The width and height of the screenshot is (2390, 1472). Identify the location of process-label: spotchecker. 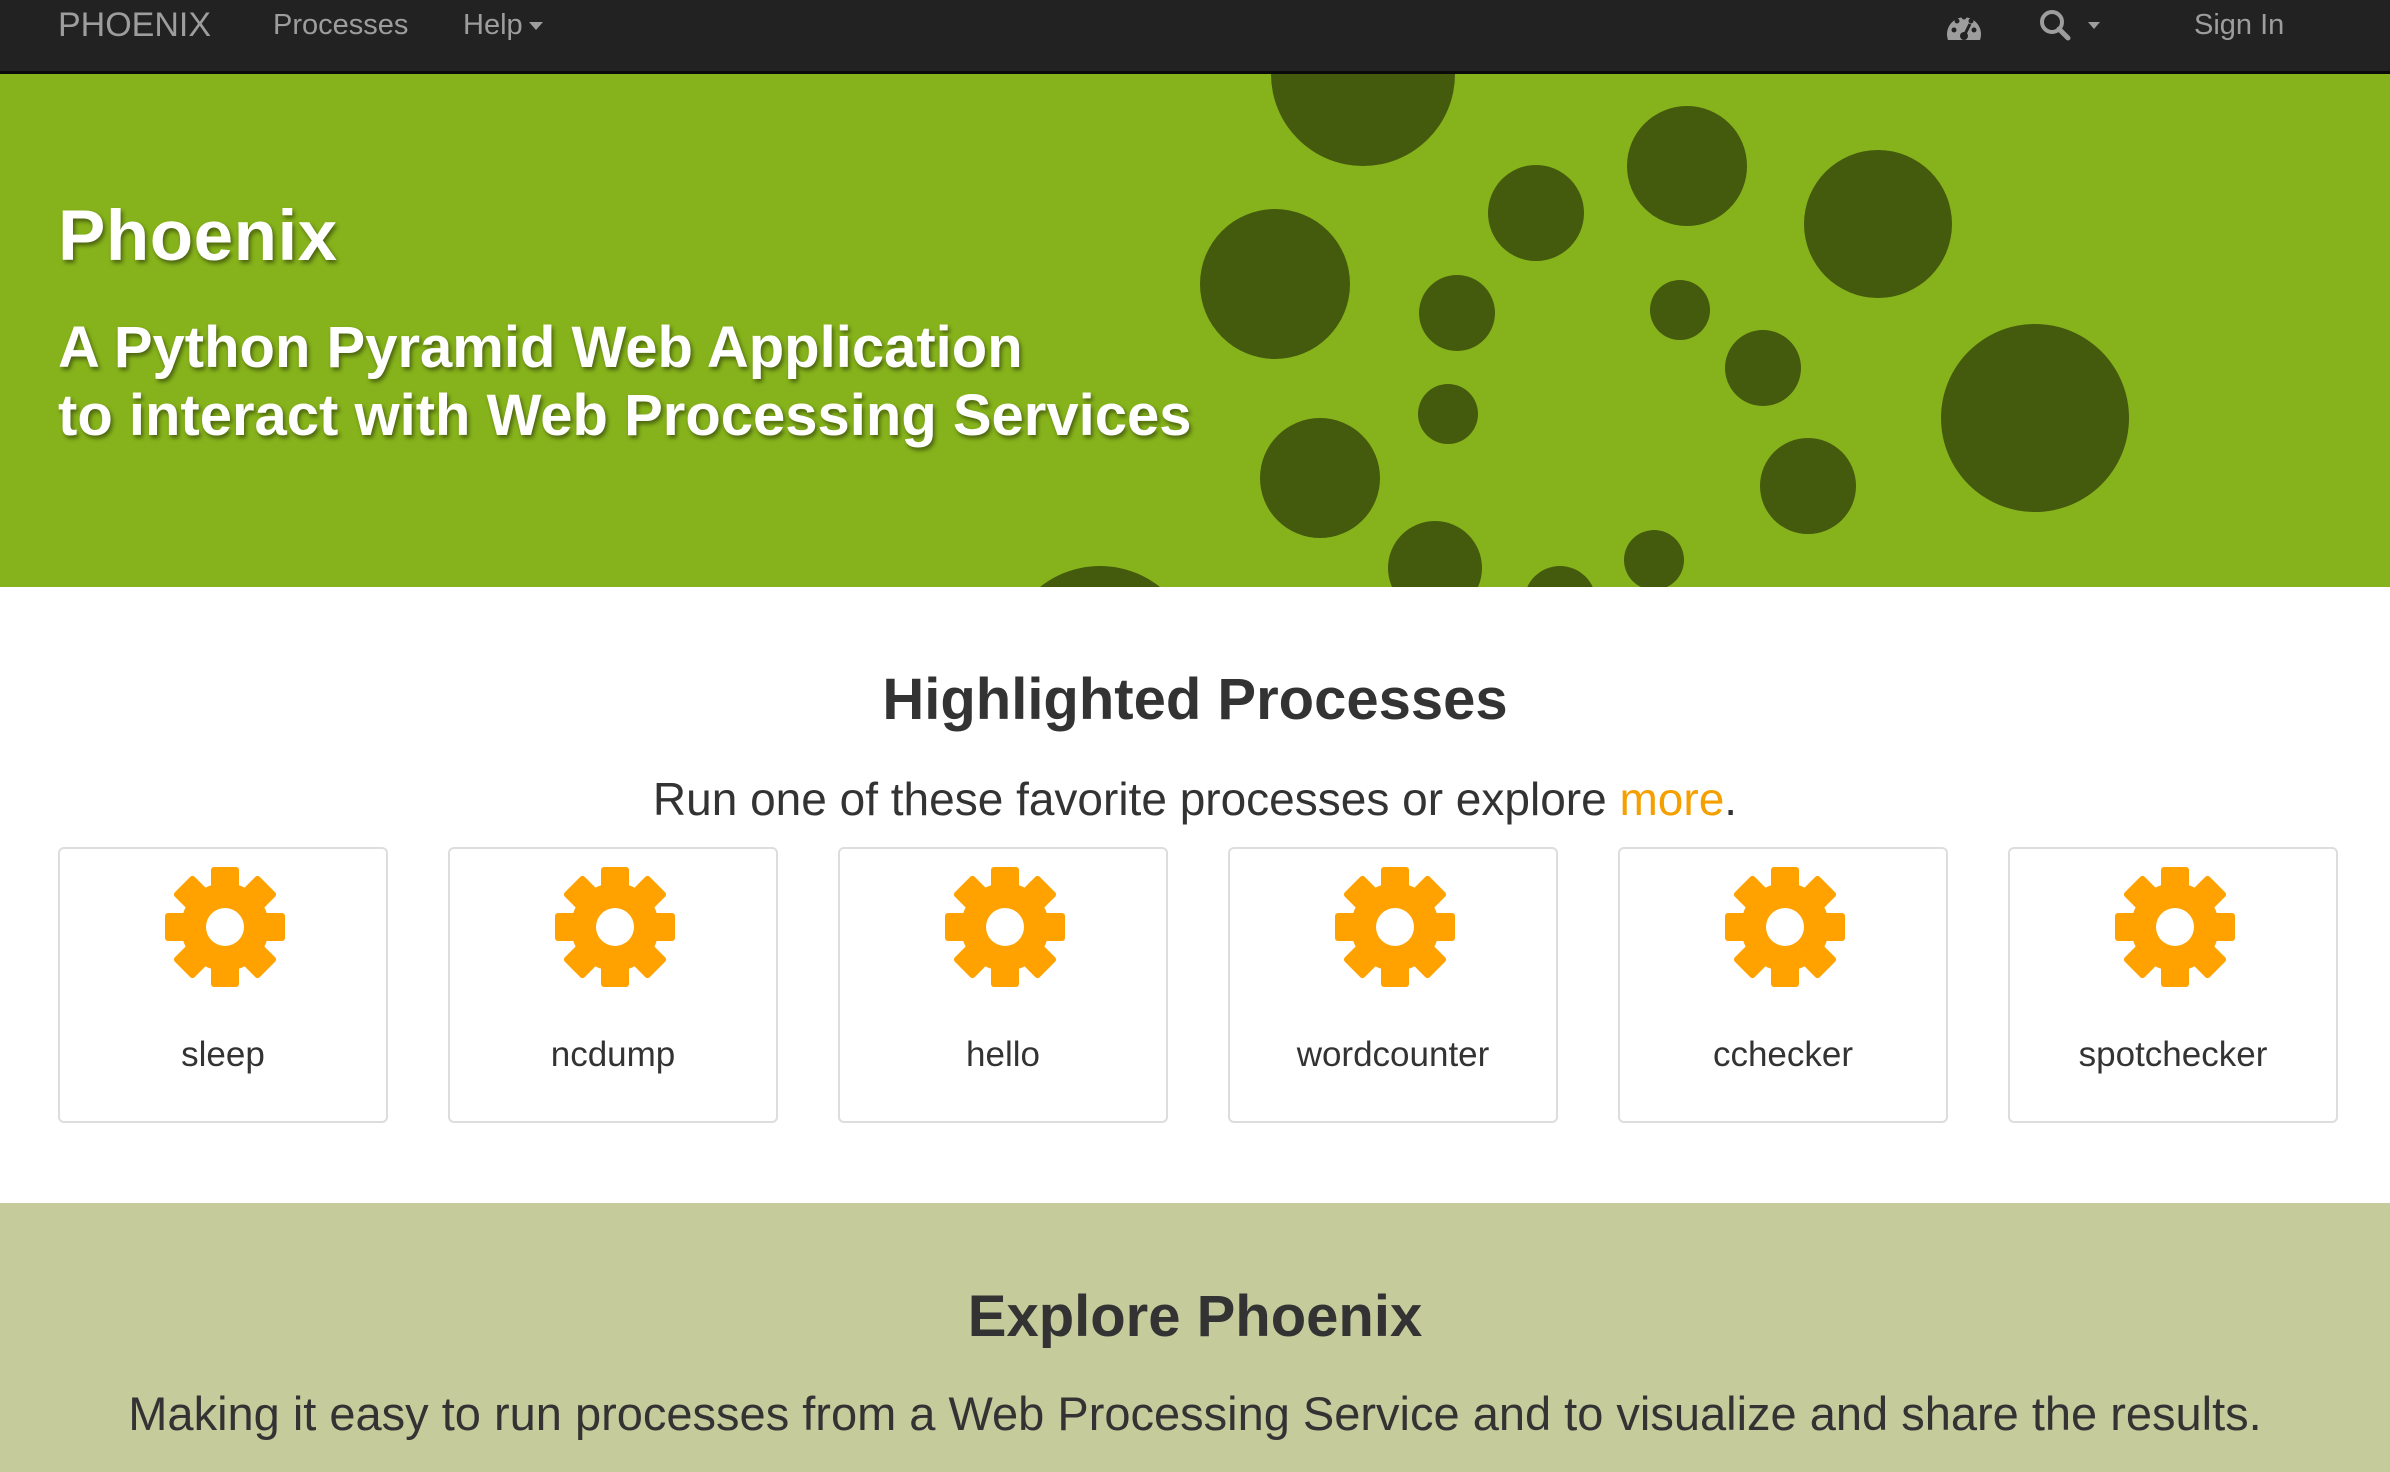
(2173, 1054).